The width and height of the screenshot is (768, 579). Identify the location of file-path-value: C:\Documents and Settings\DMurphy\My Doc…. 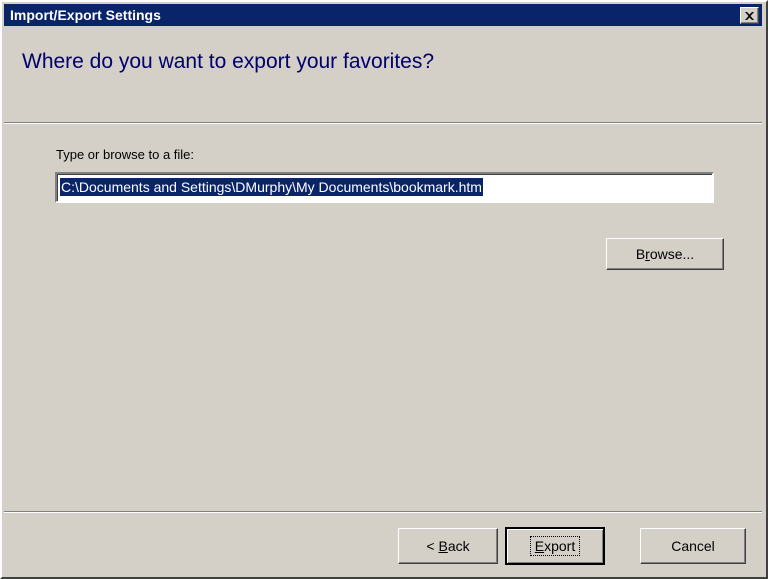
(271, 187).